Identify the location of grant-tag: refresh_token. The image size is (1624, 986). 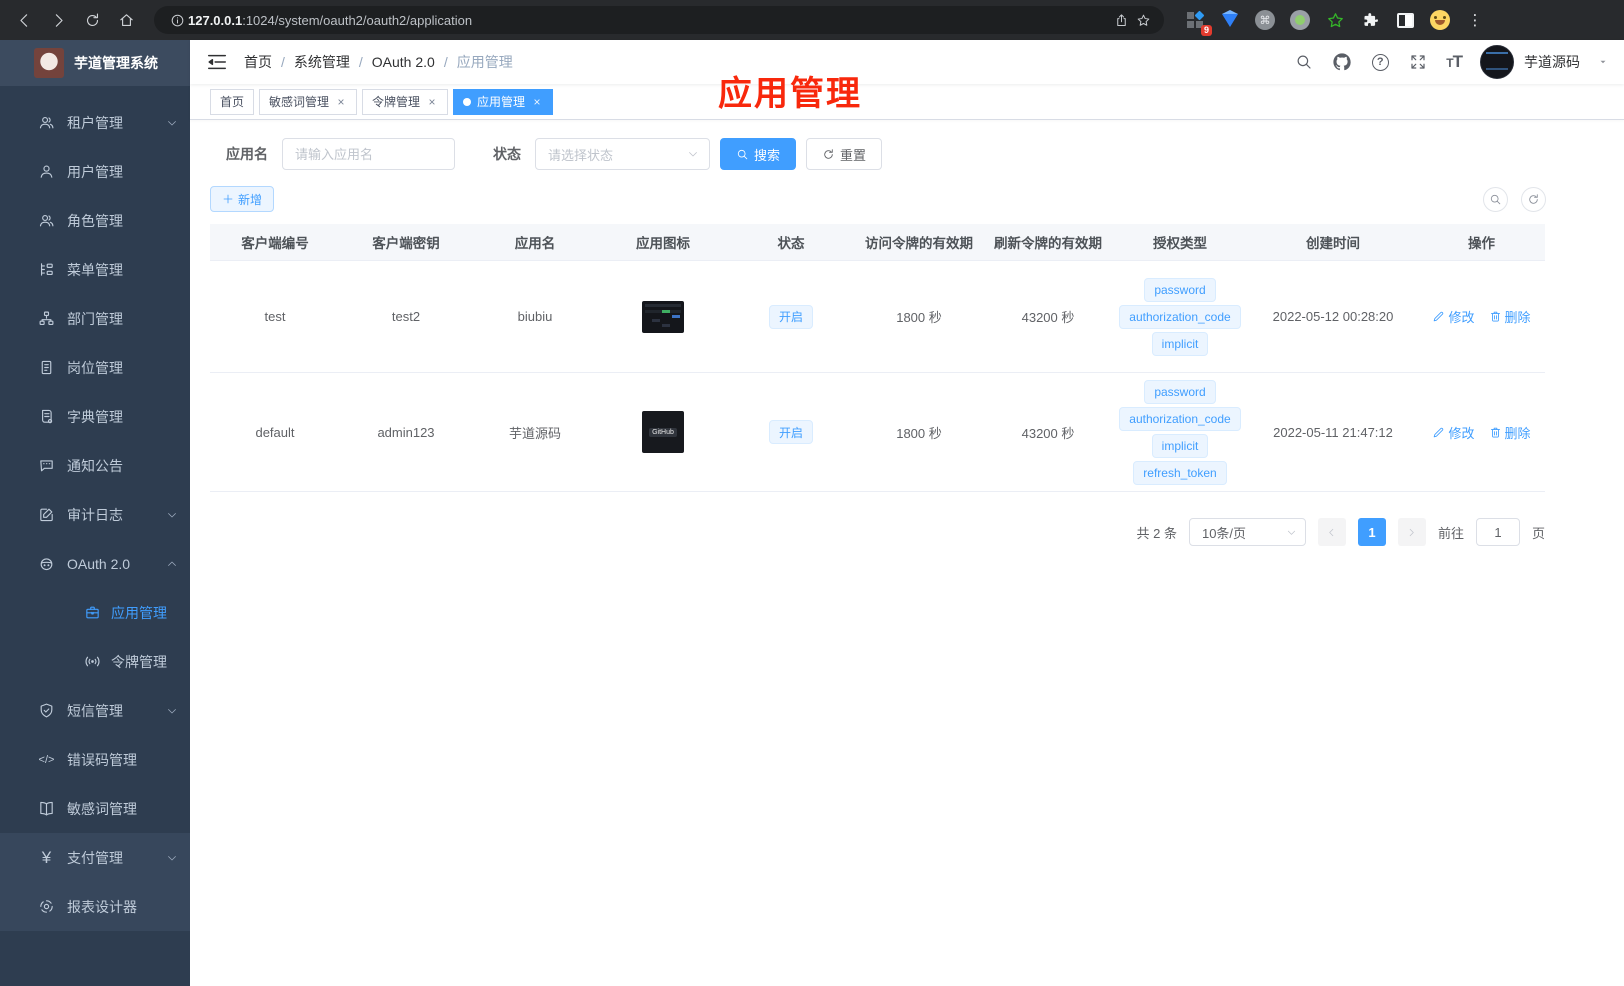
(1180, 472).